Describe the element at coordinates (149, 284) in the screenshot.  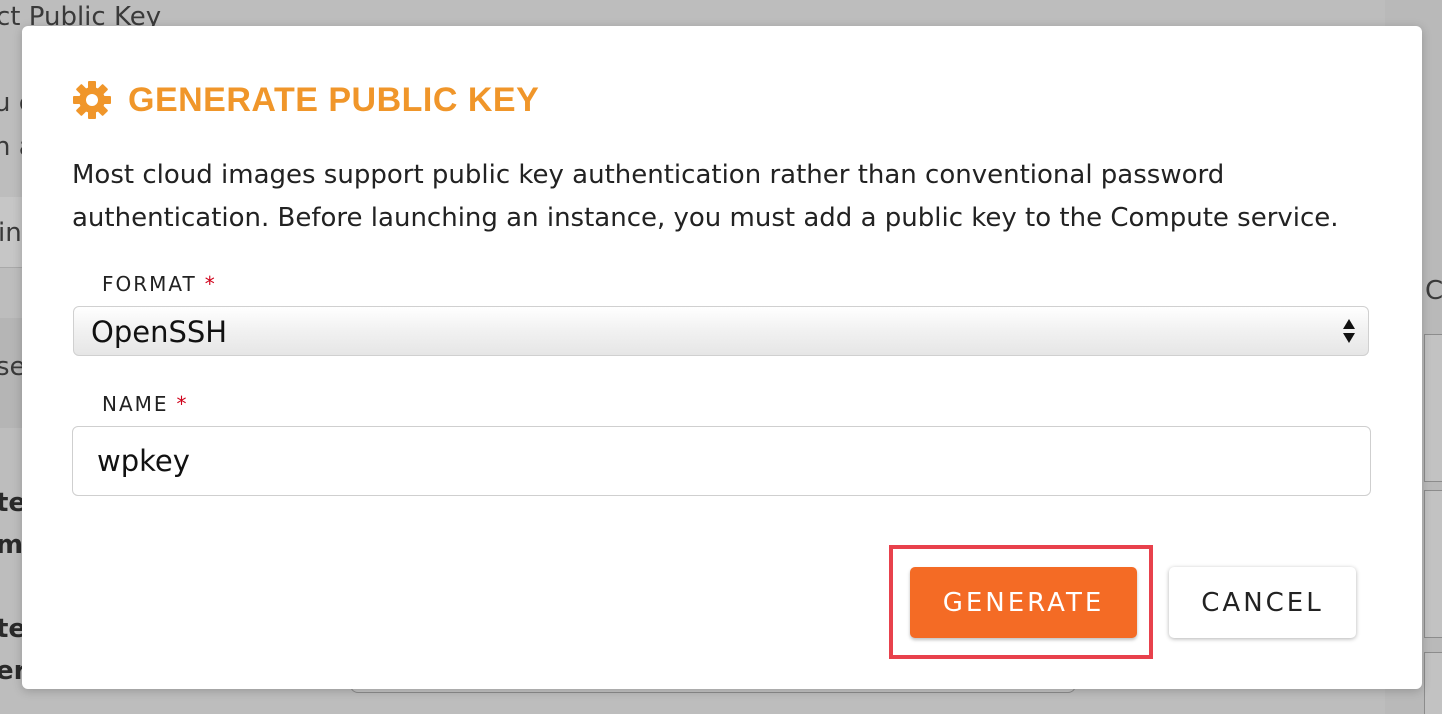
I see `format-label-text: FORMAT` at that location.